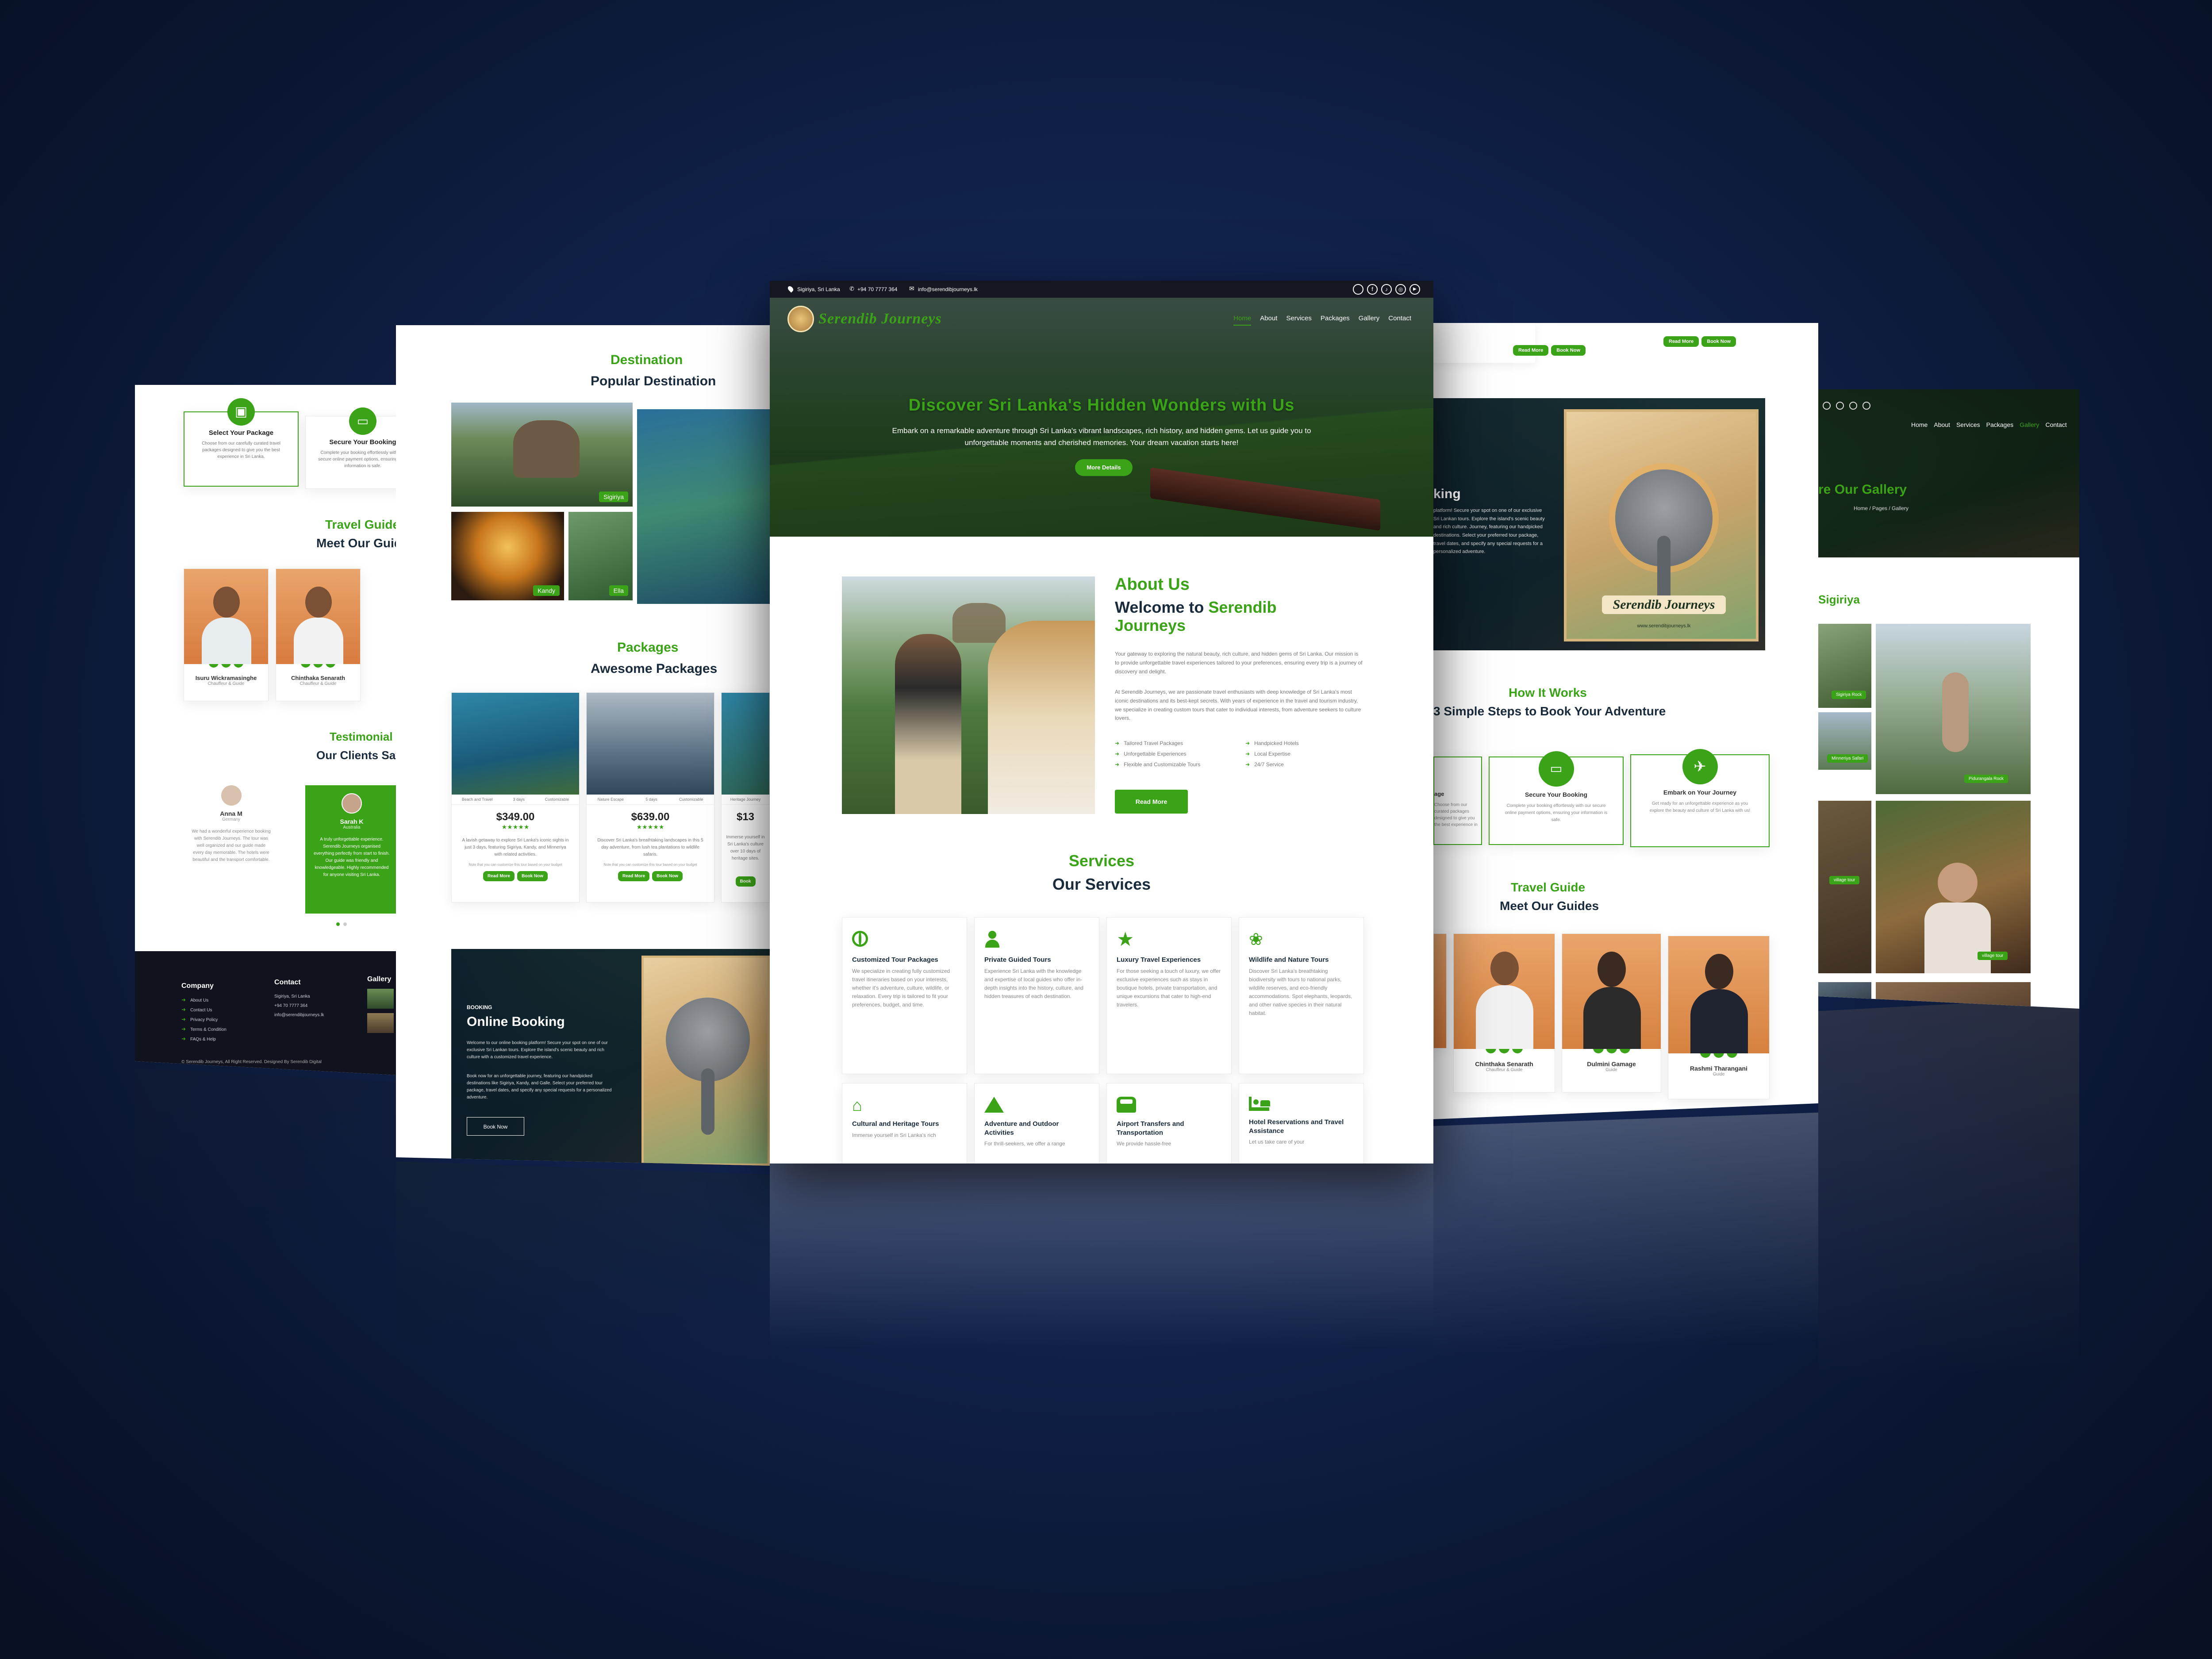  What do you see at coordinates (1104, 467) in the screenshot?
I see `more-details-button: More Details` at bounding box center [1104, 467].